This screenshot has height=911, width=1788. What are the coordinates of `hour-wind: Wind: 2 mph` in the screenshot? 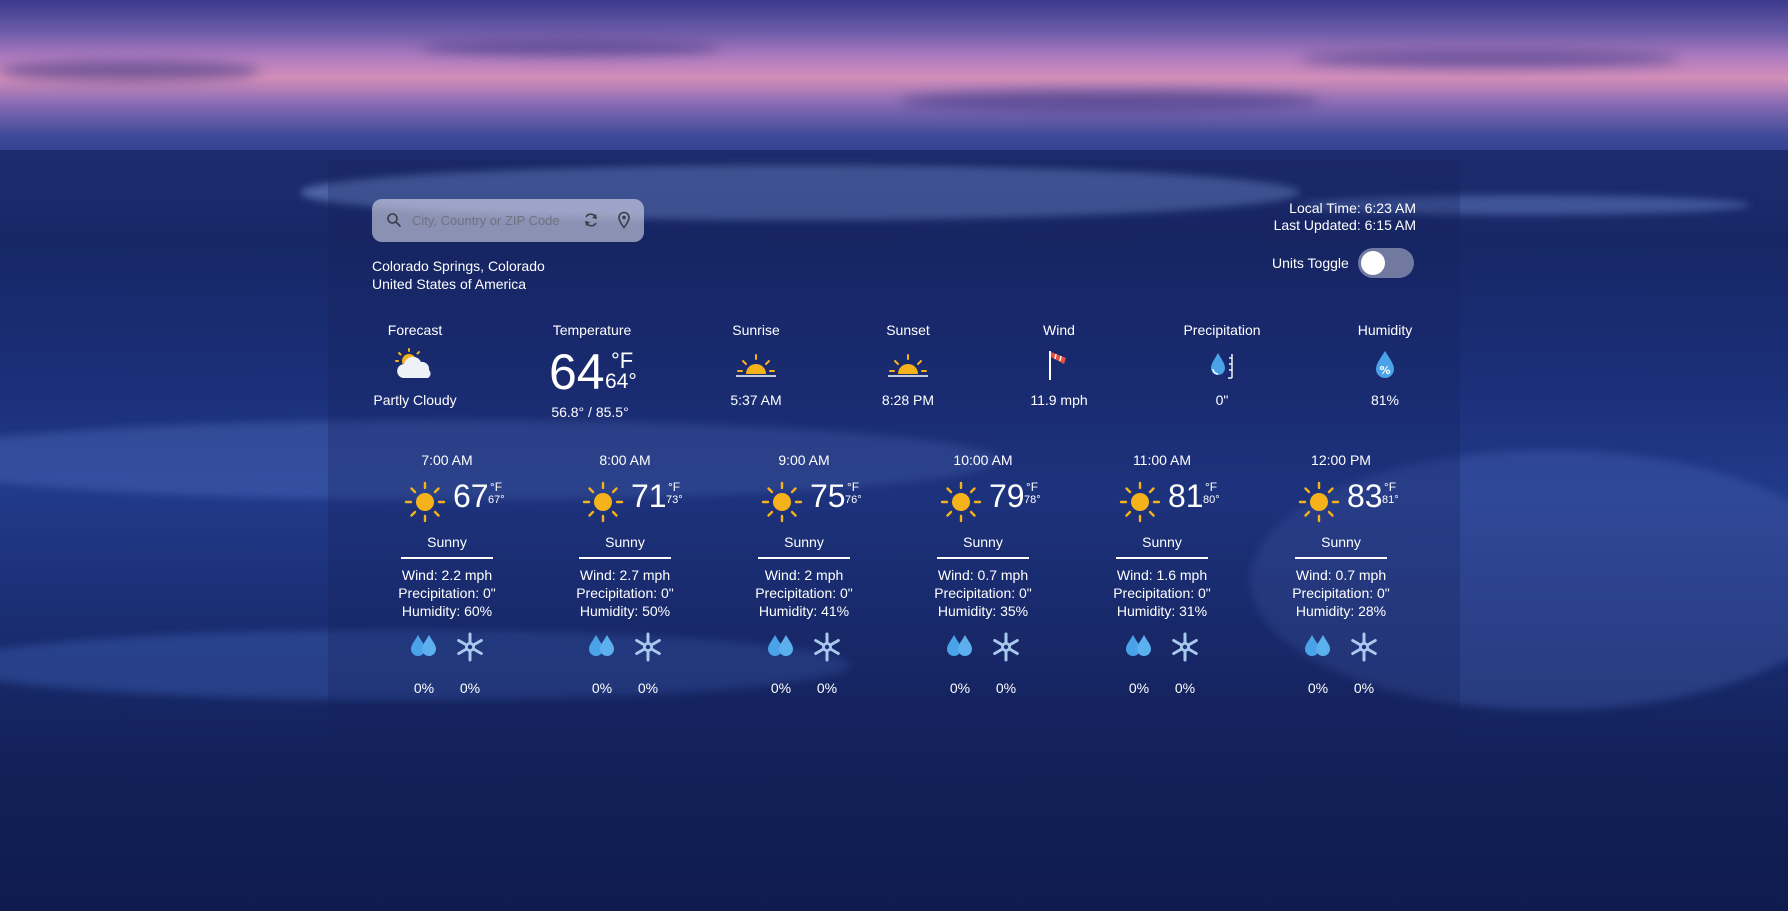 It's located at (804, 575).